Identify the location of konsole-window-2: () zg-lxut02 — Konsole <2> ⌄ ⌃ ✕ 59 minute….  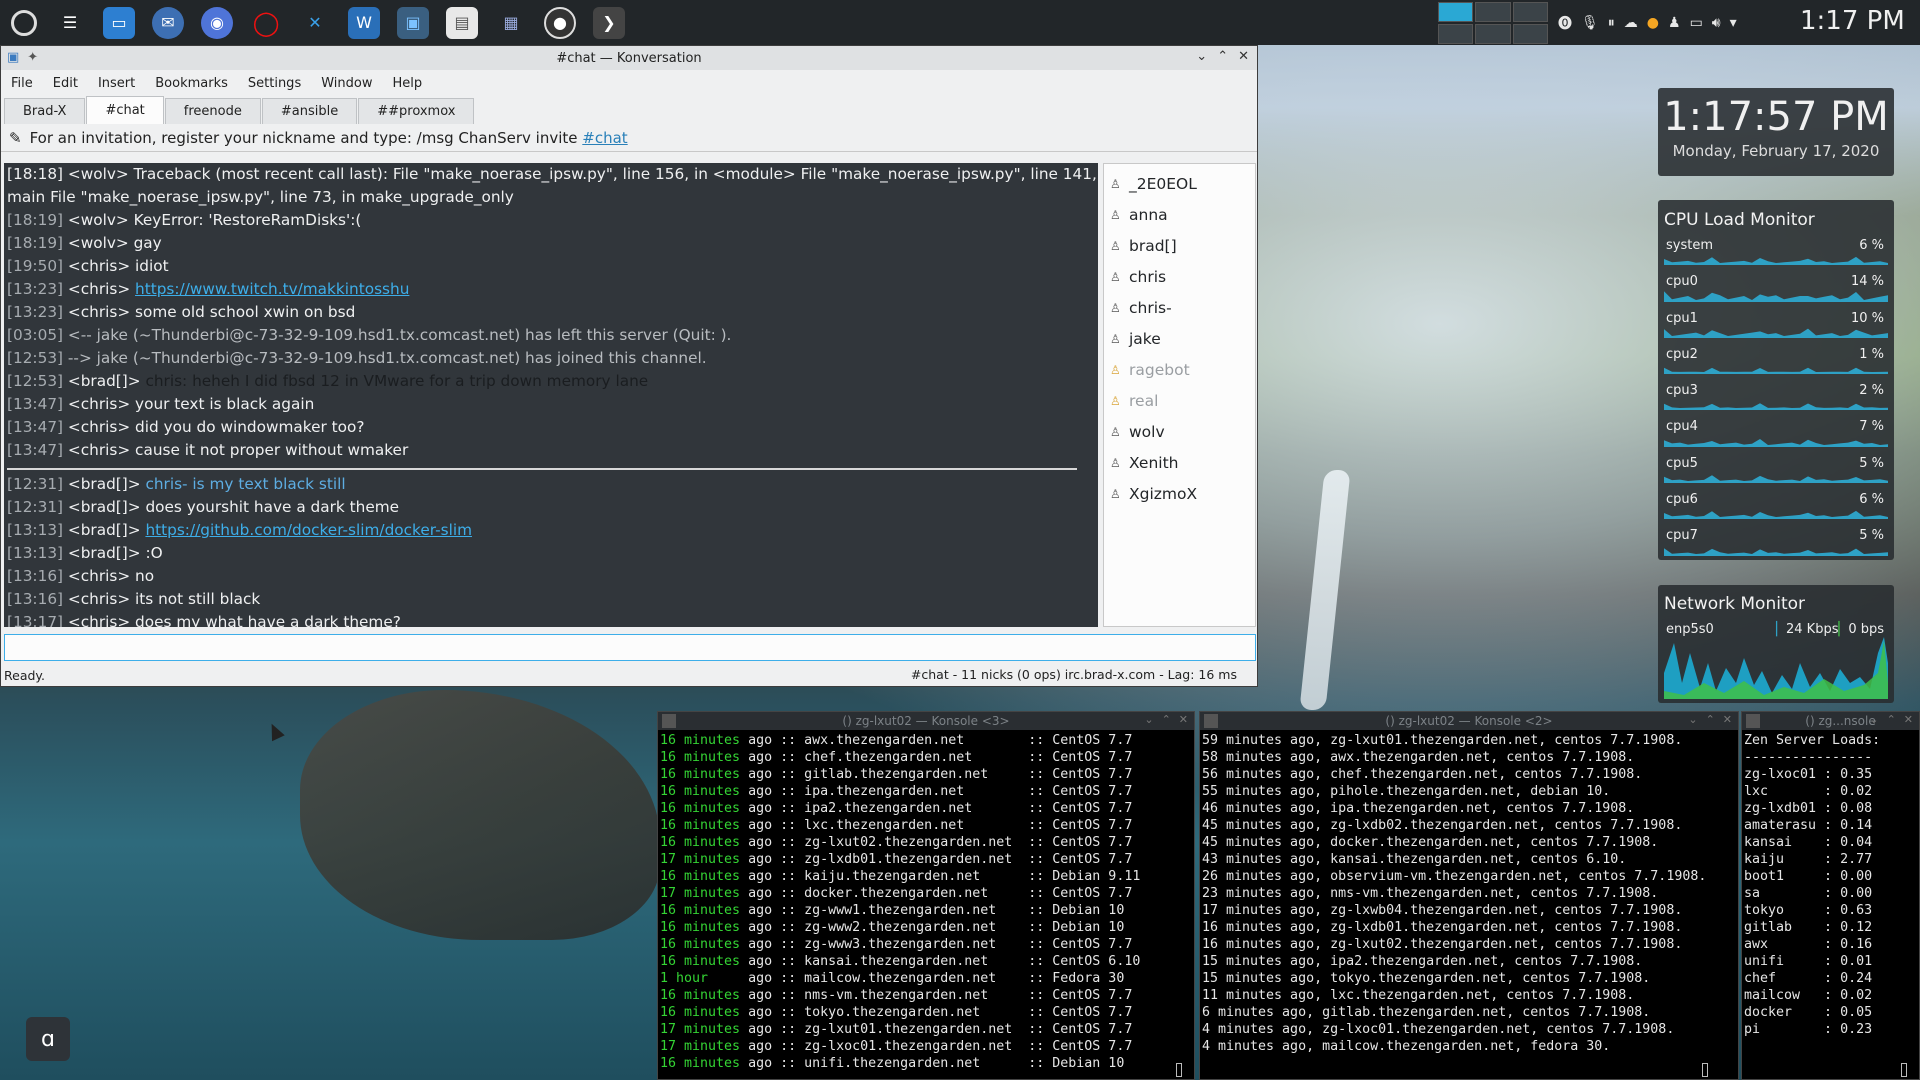
(1469, 895).